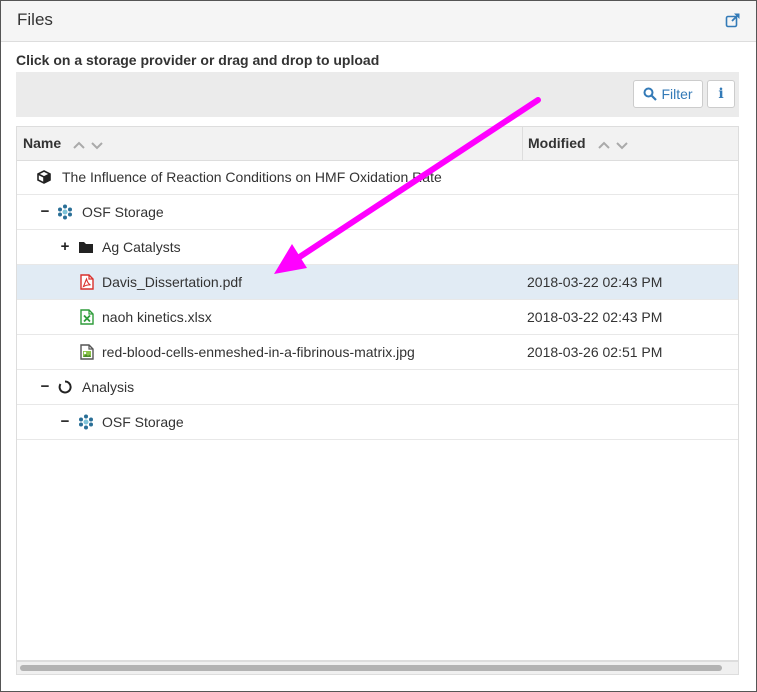 Image resolution: width=757 pixels, height=692 pixels. Describe the element at coordinates (522, 143) in the screenshot. I see `column-divider` at that location.